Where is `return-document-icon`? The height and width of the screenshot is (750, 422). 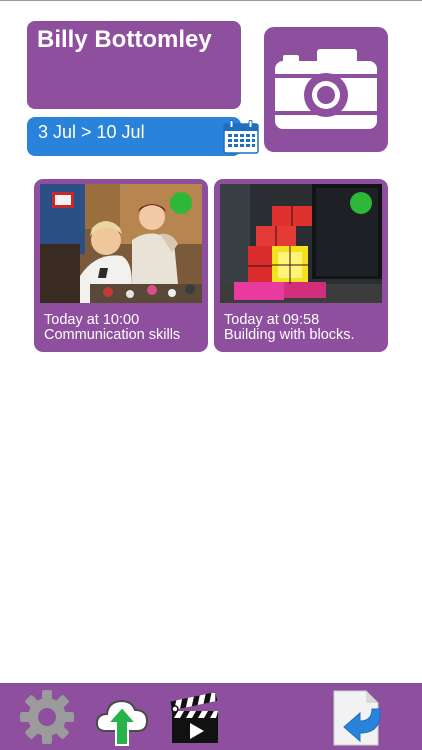 return-document-icon is located at coordinates (359, 717).